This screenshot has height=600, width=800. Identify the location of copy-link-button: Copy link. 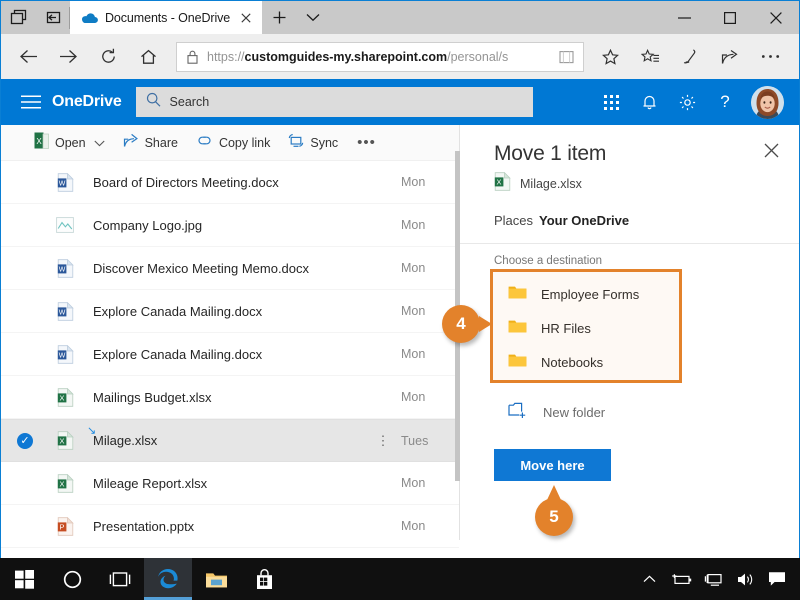
(233, 143).